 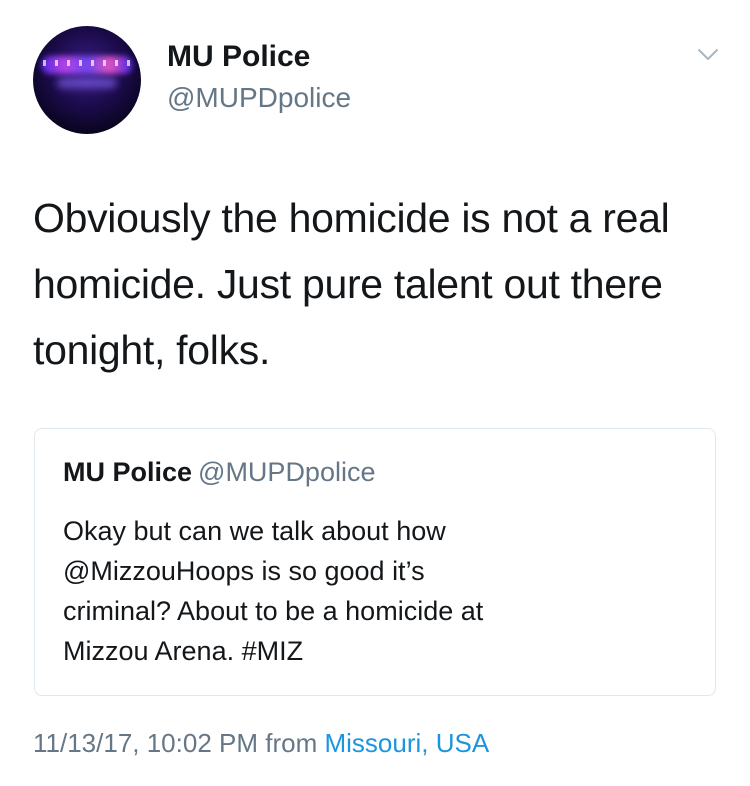 I want to click on quoted-tweet-header: MU Police @MUPDpolice, so click(x=219, y=472).